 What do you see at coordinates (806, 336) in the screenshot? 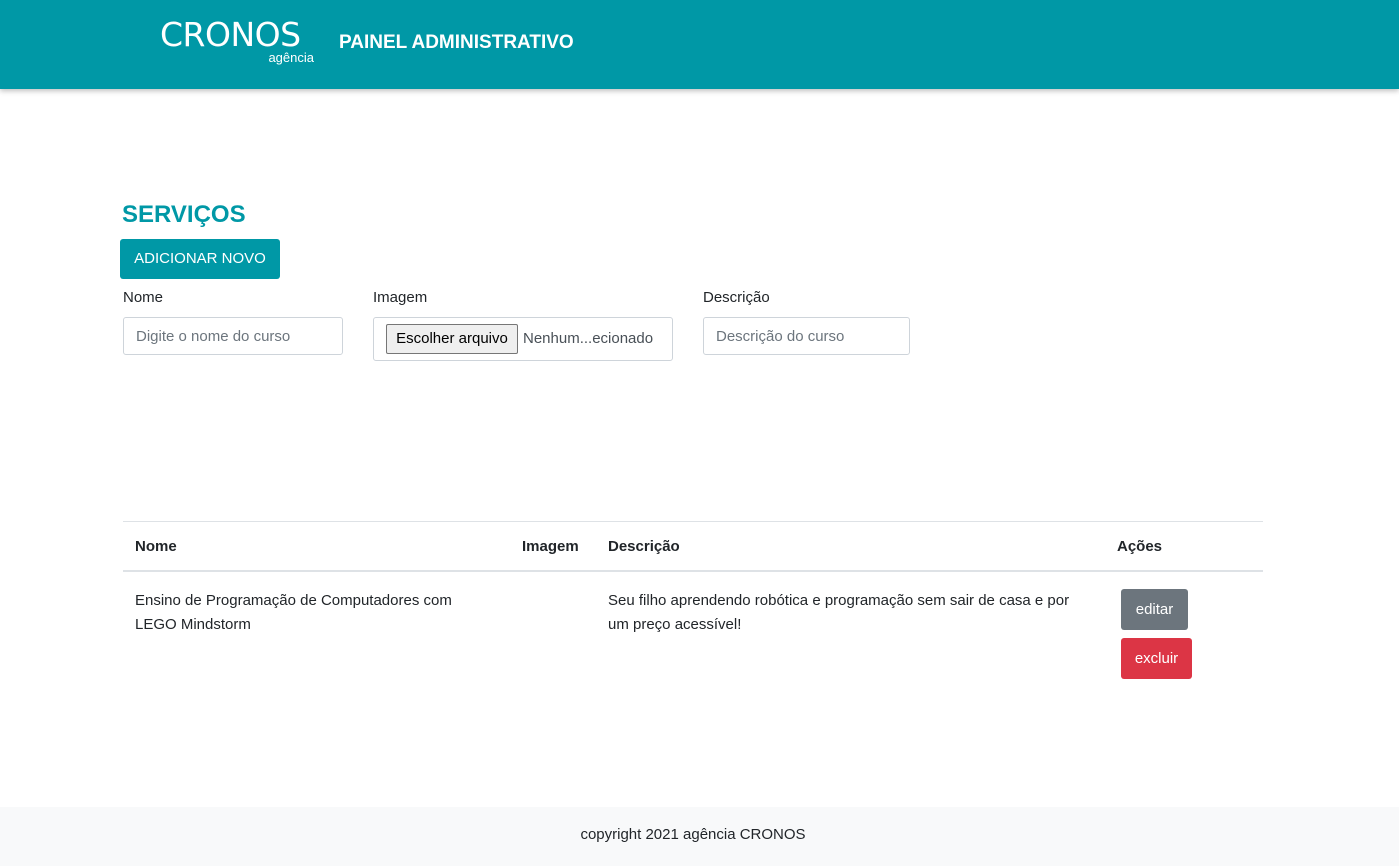
I see `course-description-input` at bounding box center [806, 336].